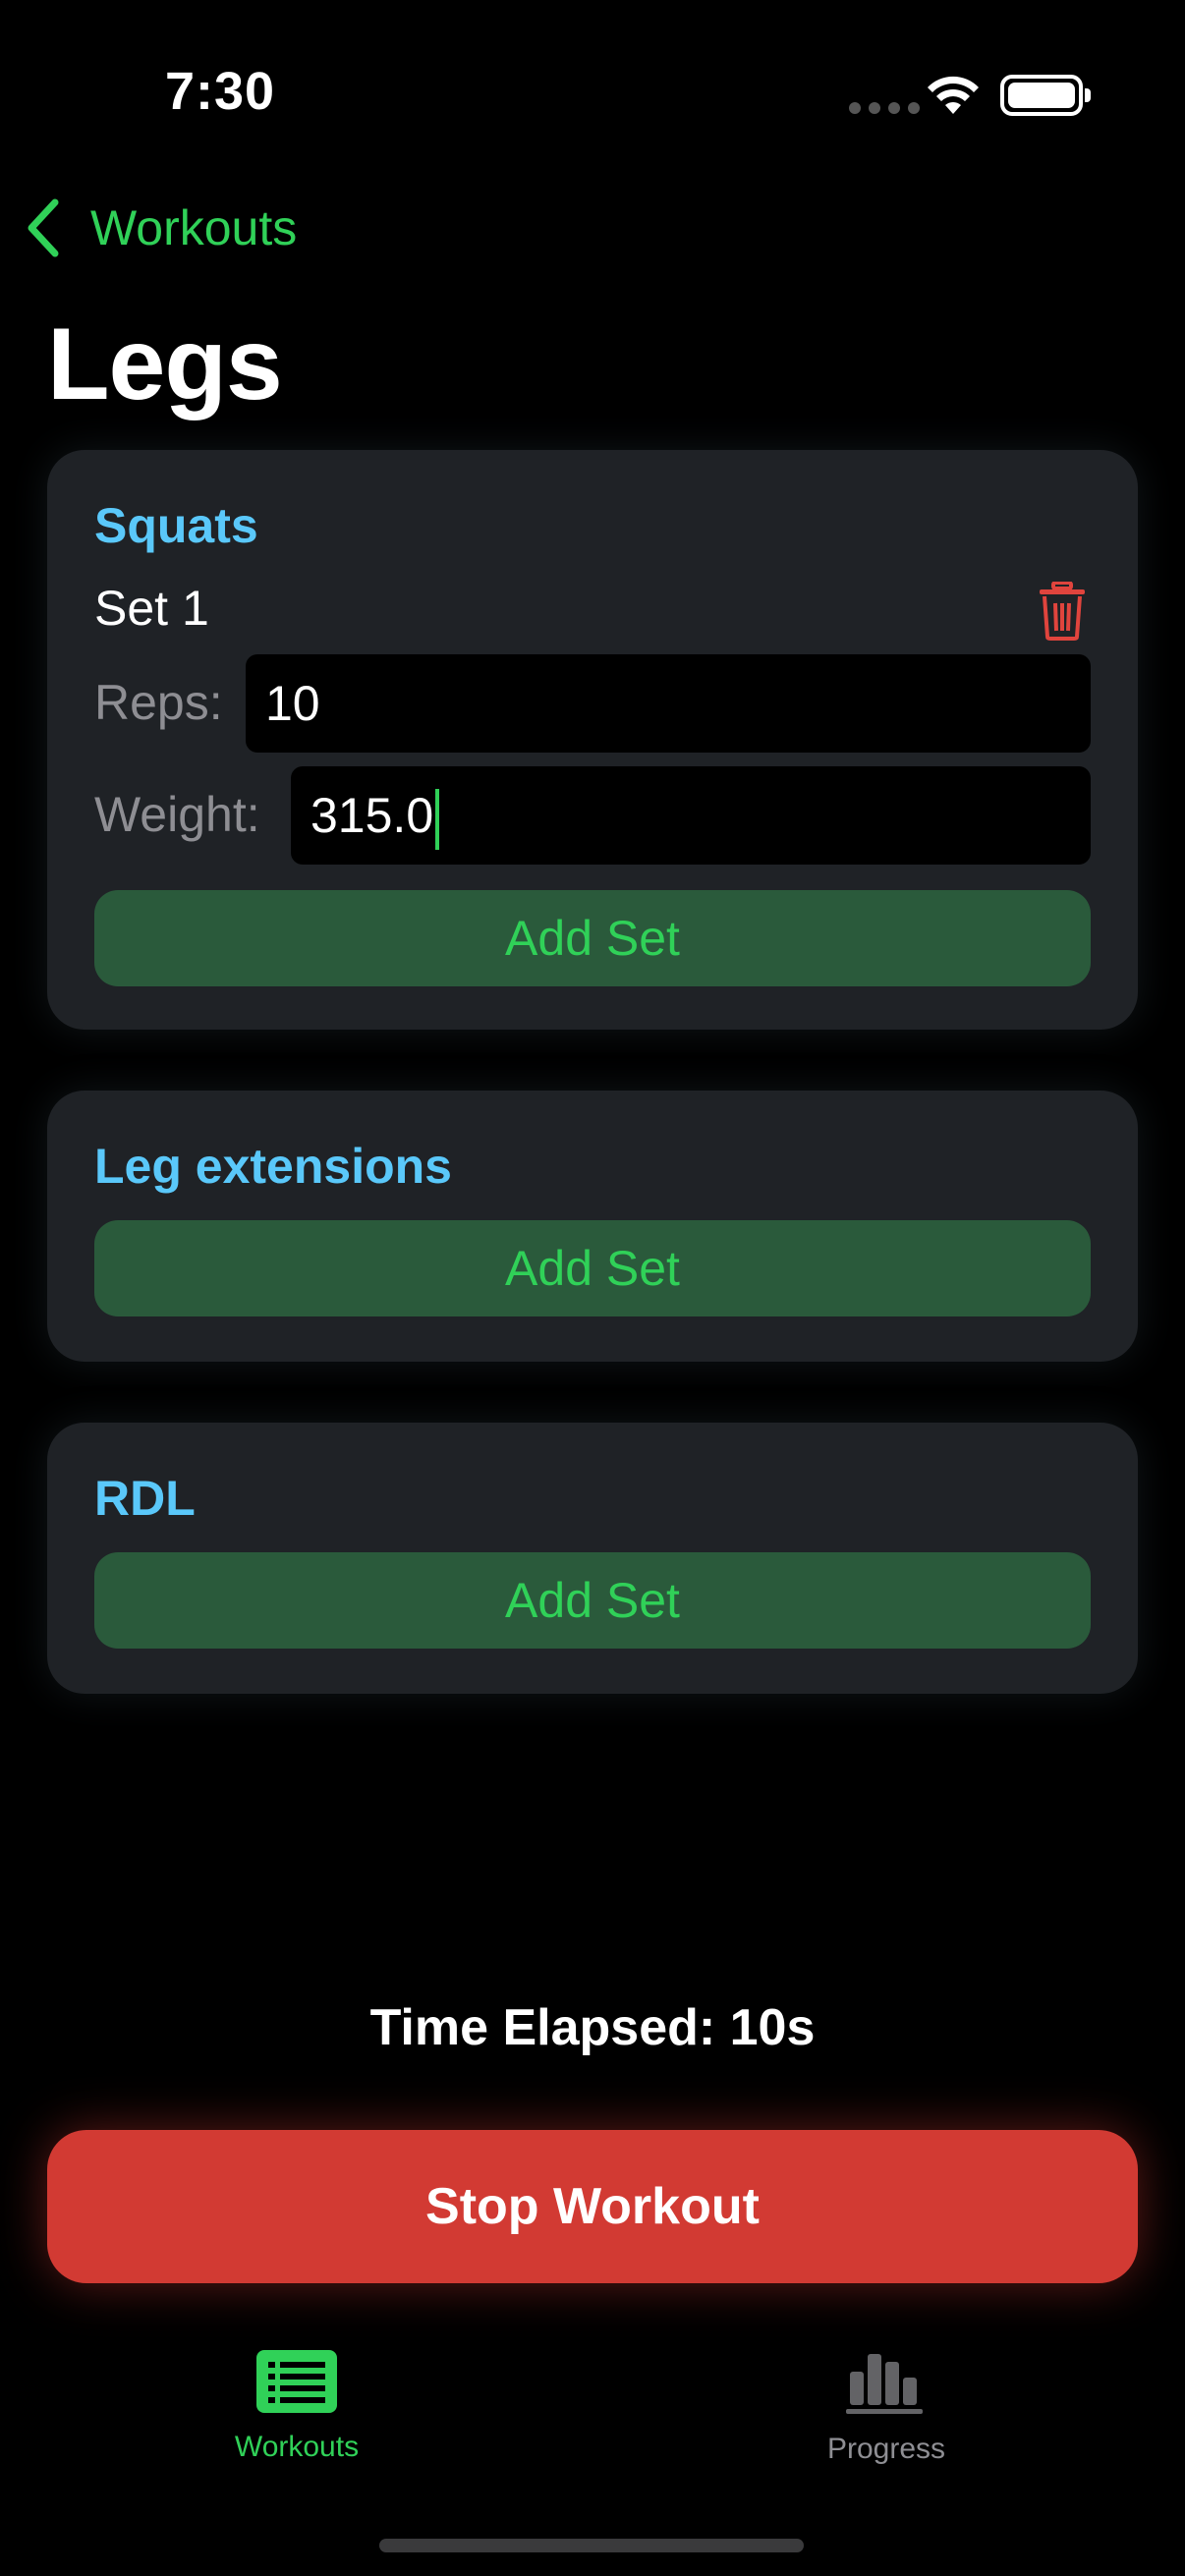  Describe the element at coordinates (165, 364) in the screenshot. I see `page-title: Legs` at that location.